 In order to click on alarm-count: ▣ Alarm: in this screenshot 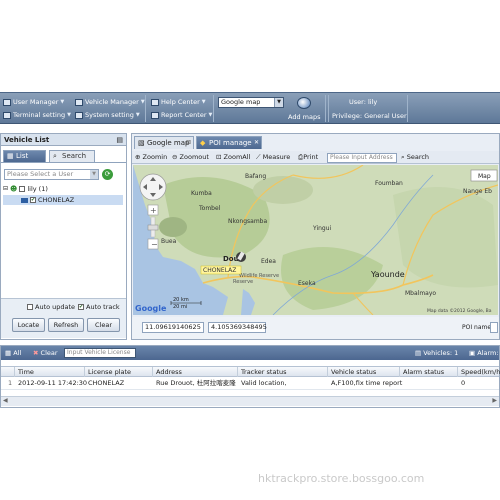, I will do `click(484, 353)`.